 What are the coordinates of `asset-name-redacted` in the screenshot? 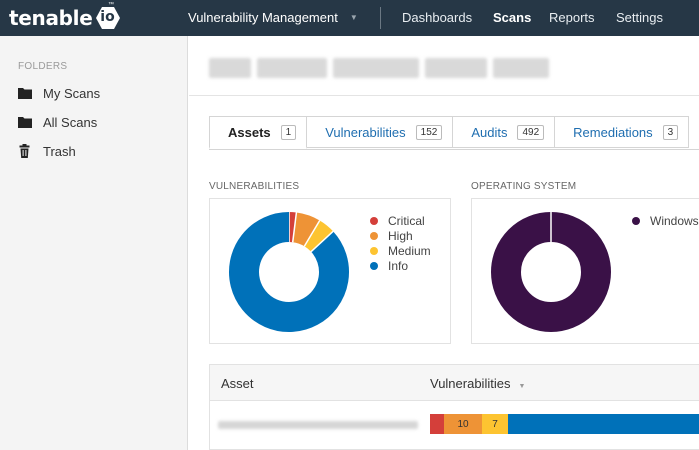 It's located at (318, 425).